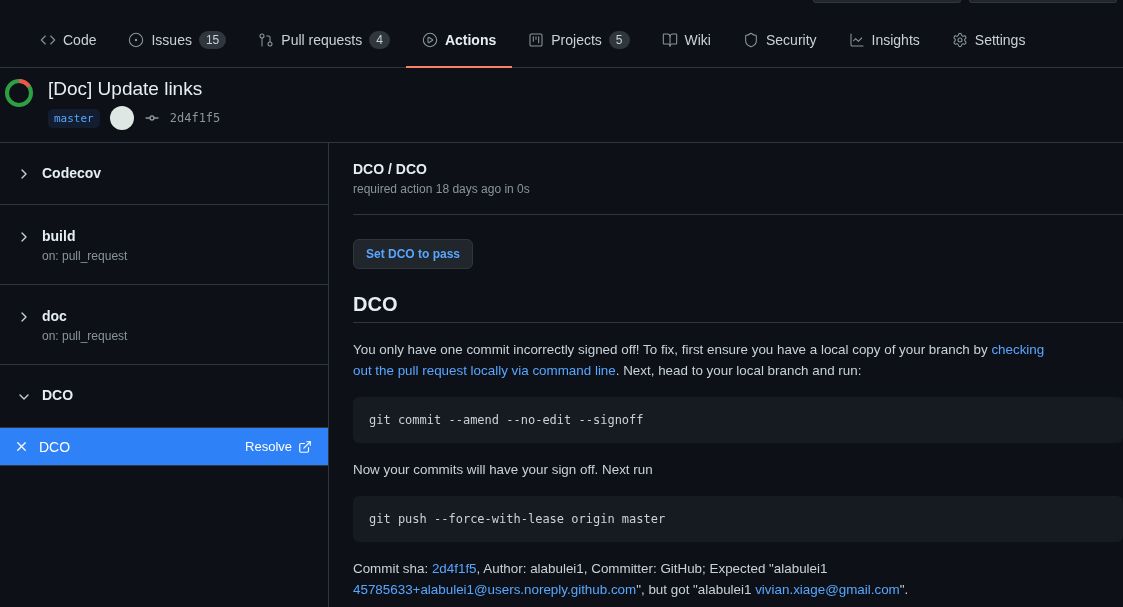  What do you see at coordinates (72, 173) in the screenshot?
I see `job-name: Codecov` at bounding box center [72, 173].